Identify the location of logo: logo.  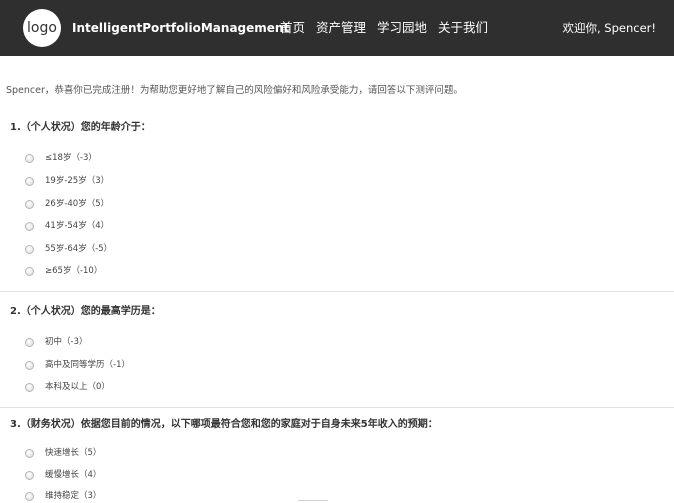
(42, 28).